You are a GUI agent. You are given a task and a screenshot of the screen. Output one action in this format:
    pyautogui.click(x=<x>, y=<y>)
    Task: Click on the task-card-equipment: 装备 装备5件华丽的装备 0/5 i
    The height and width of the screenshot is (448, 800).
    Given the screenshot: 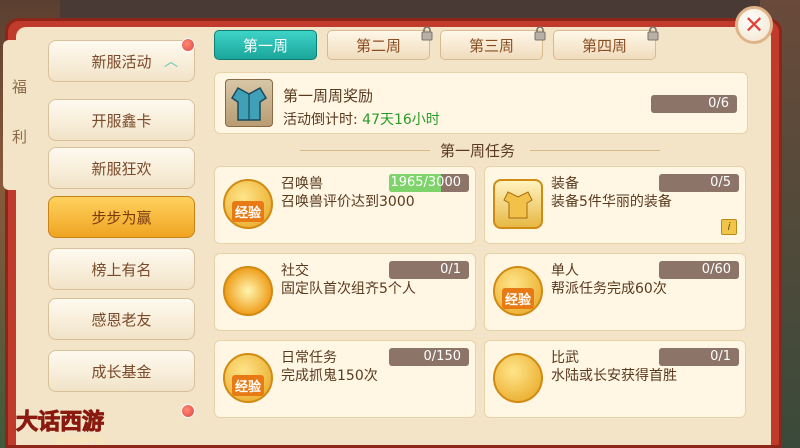 What is the action you would take?
    pyautogui.click(x=615, y=205)
    